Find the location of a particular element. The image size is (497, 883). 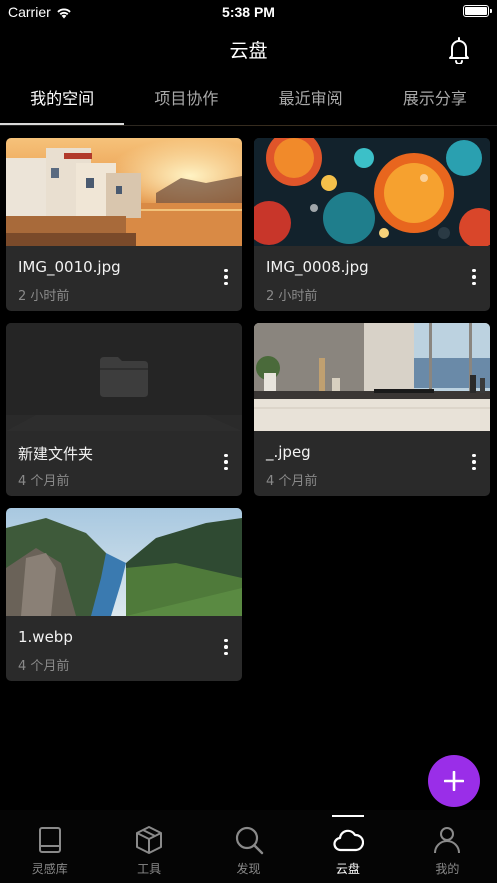

status-time: 5:38 PM is located at coordinates (248, 12).